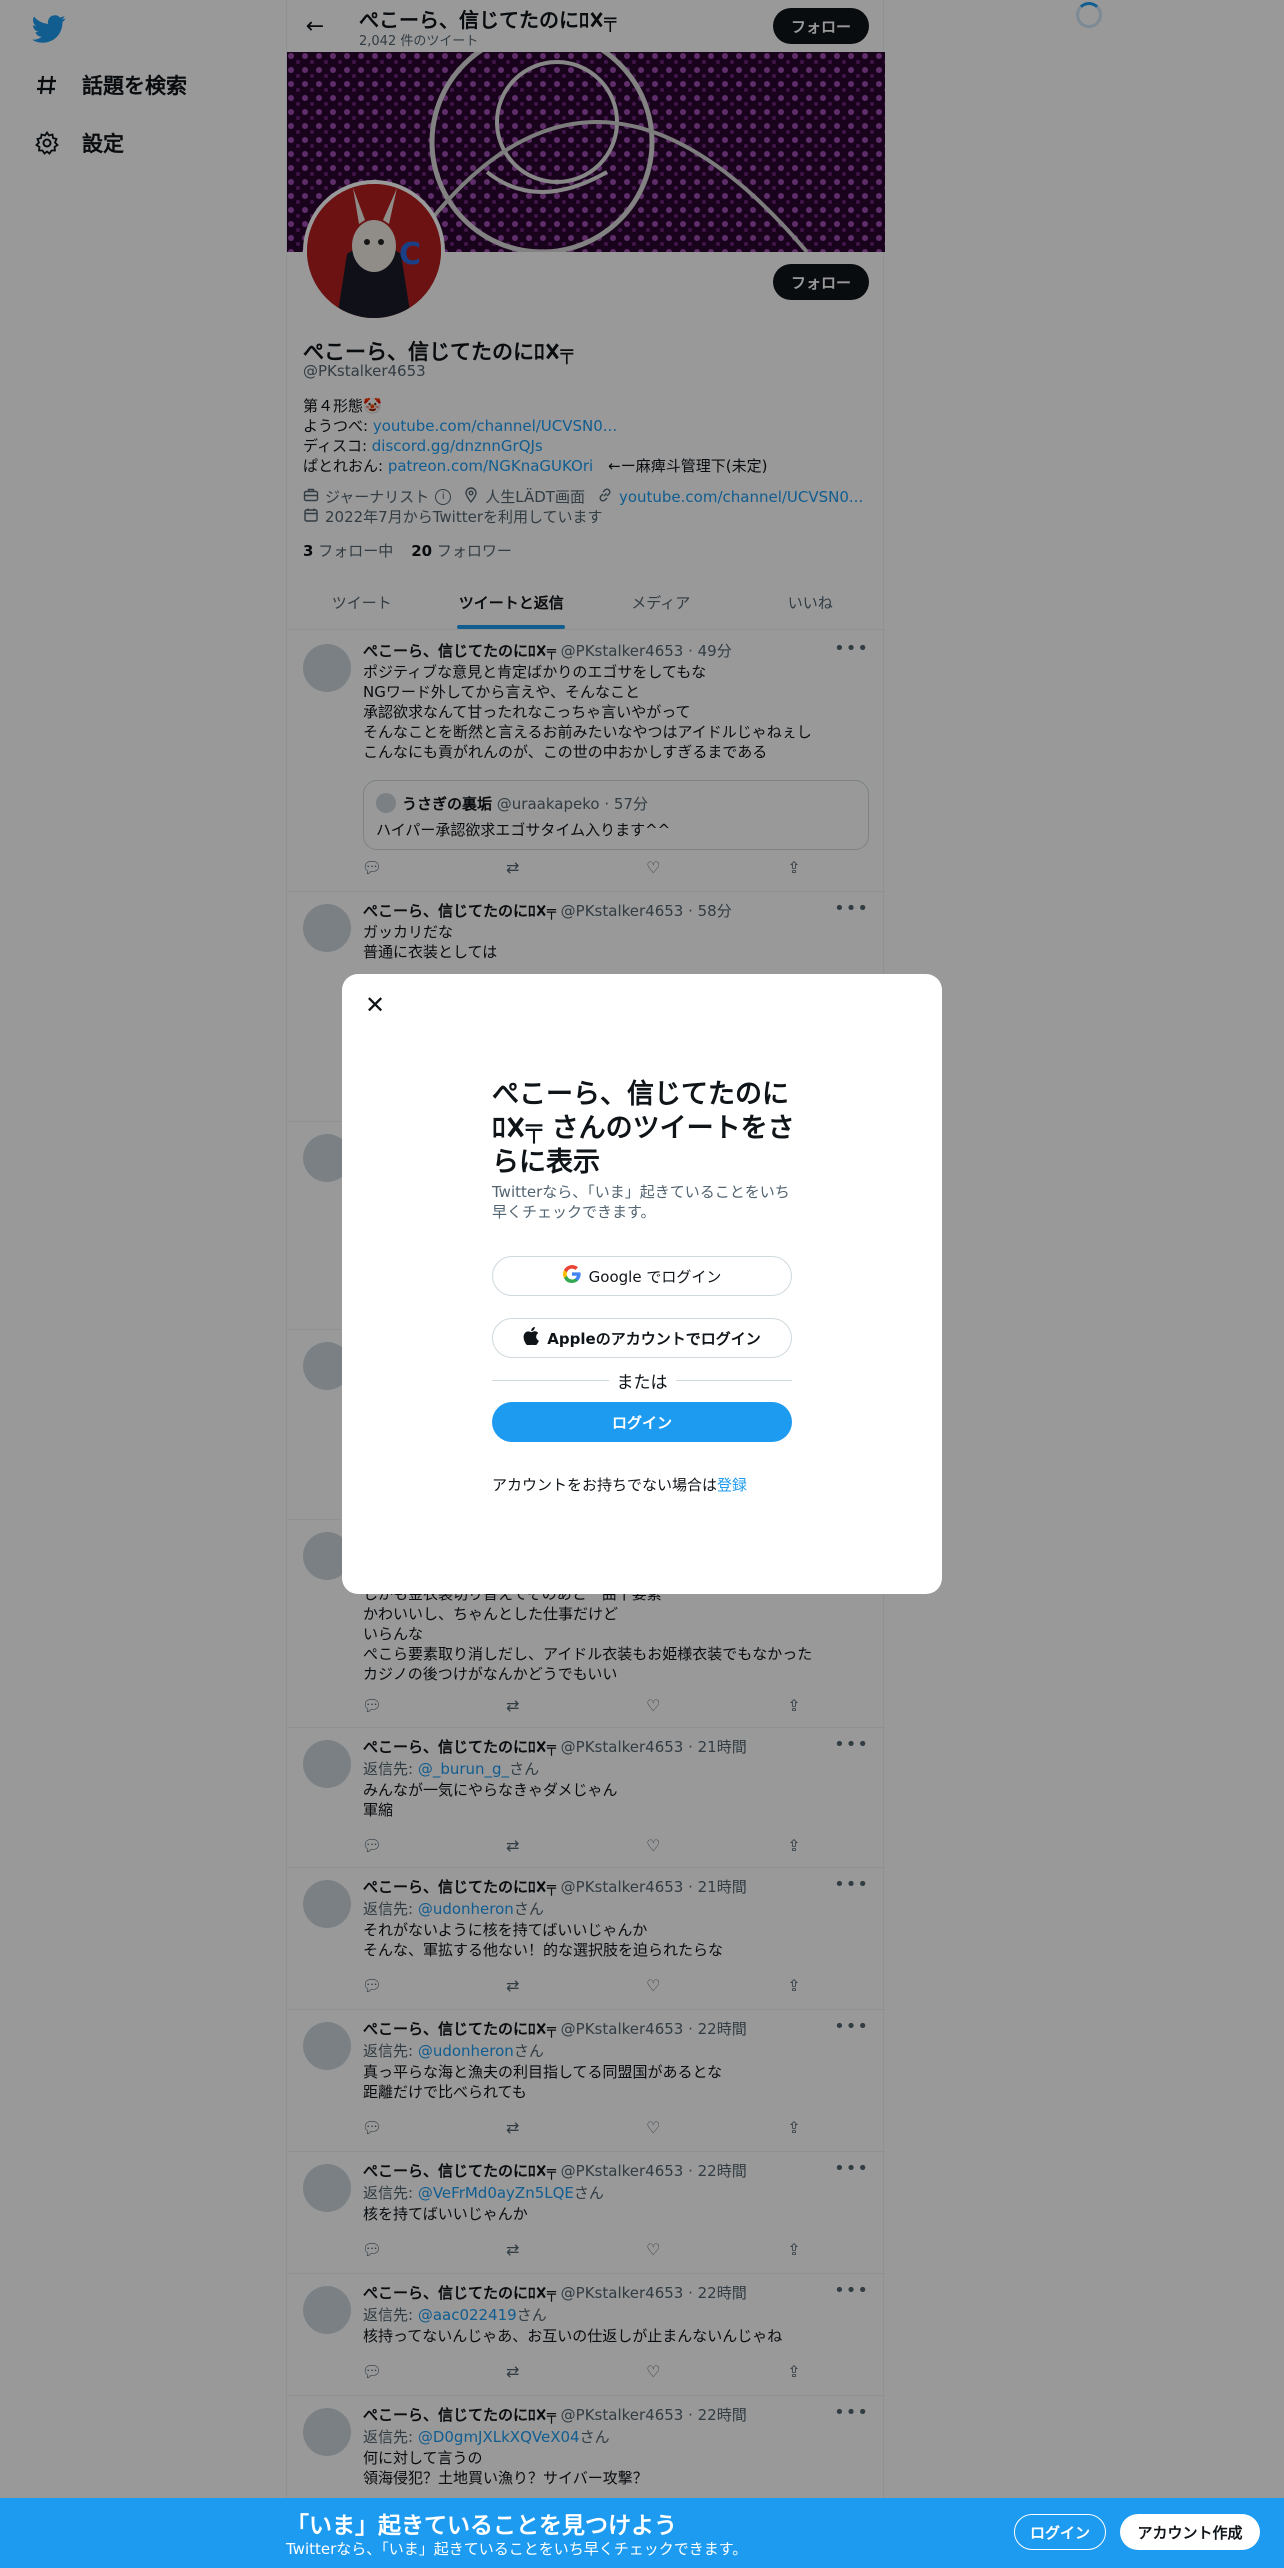  I want to click on google-login-button: Google でログイン, so click(642, 1276).